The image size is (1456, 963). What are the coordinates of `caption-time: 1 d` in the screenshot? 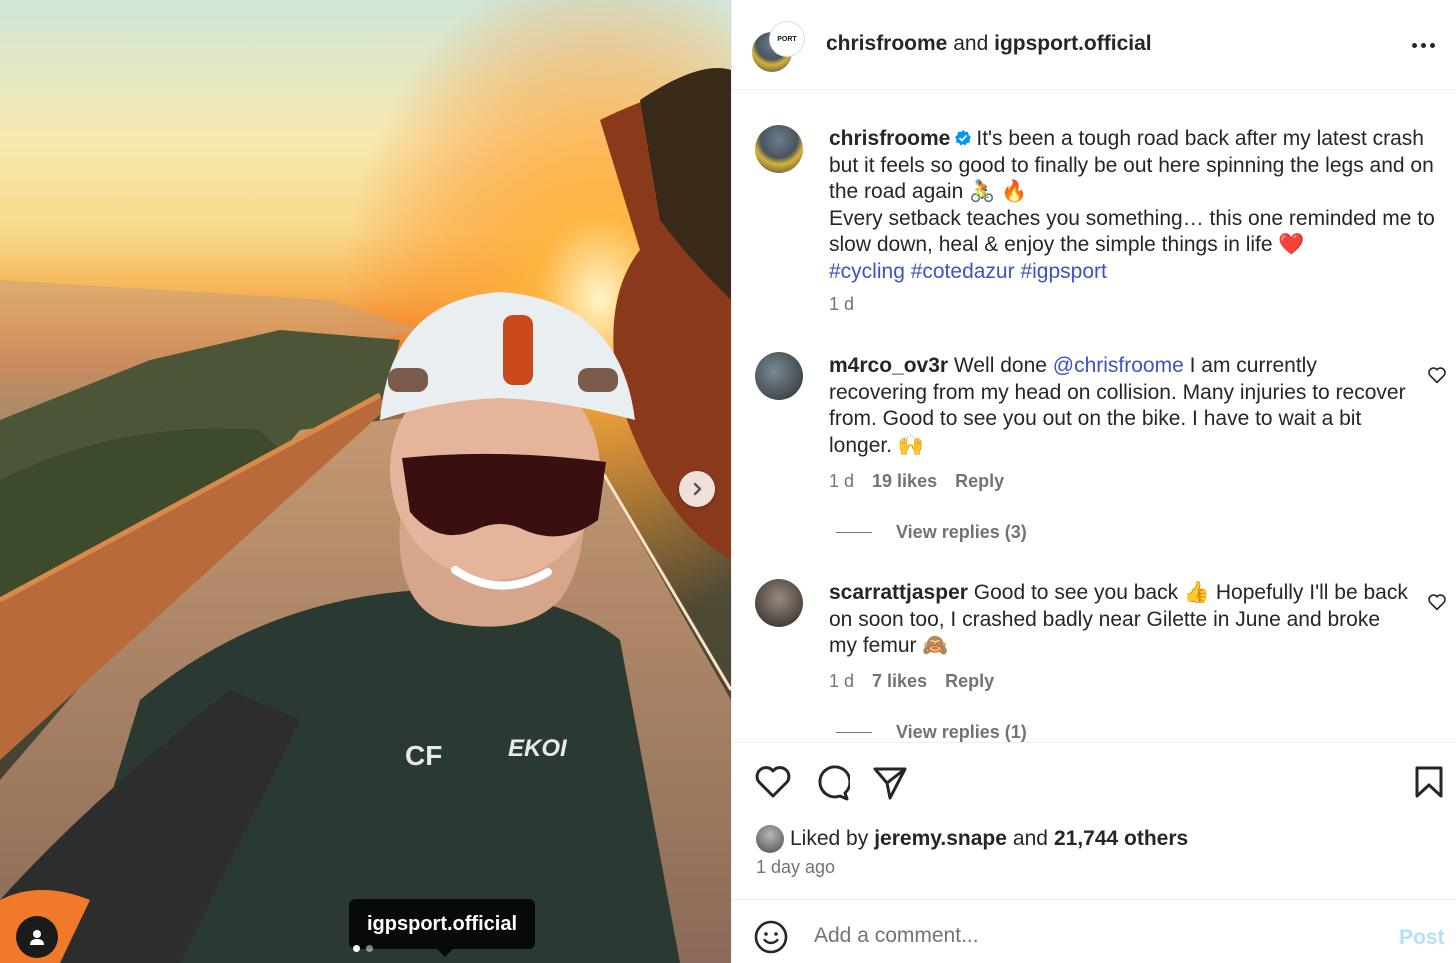 It's located at (842, 304).